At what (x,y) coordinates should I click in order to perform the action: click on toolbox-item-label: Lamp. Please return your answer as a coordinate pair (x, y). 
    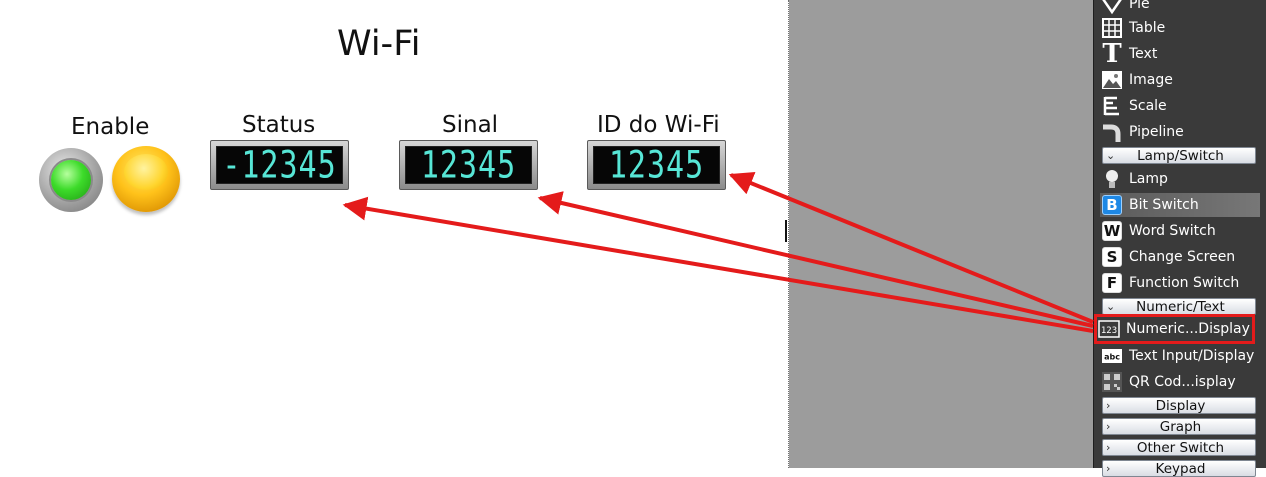
    Looking at the image, I should click on (1148, 179).